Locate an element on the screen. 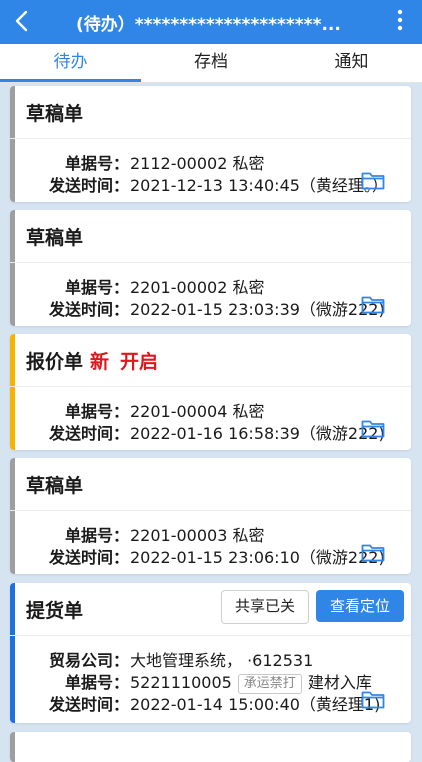  send-time-value: 2022-01-14 15:00:40（黄经理1) is located at coordinates (255, 704).